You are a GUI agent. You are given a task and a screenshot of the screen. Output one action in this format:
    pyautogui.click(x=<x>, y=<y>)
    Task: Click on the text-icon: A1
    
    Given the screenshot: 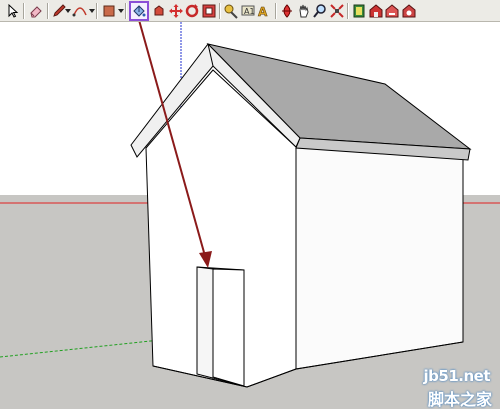 What is the action you would take?
    pyautogui.click(x=248, y=11)
    